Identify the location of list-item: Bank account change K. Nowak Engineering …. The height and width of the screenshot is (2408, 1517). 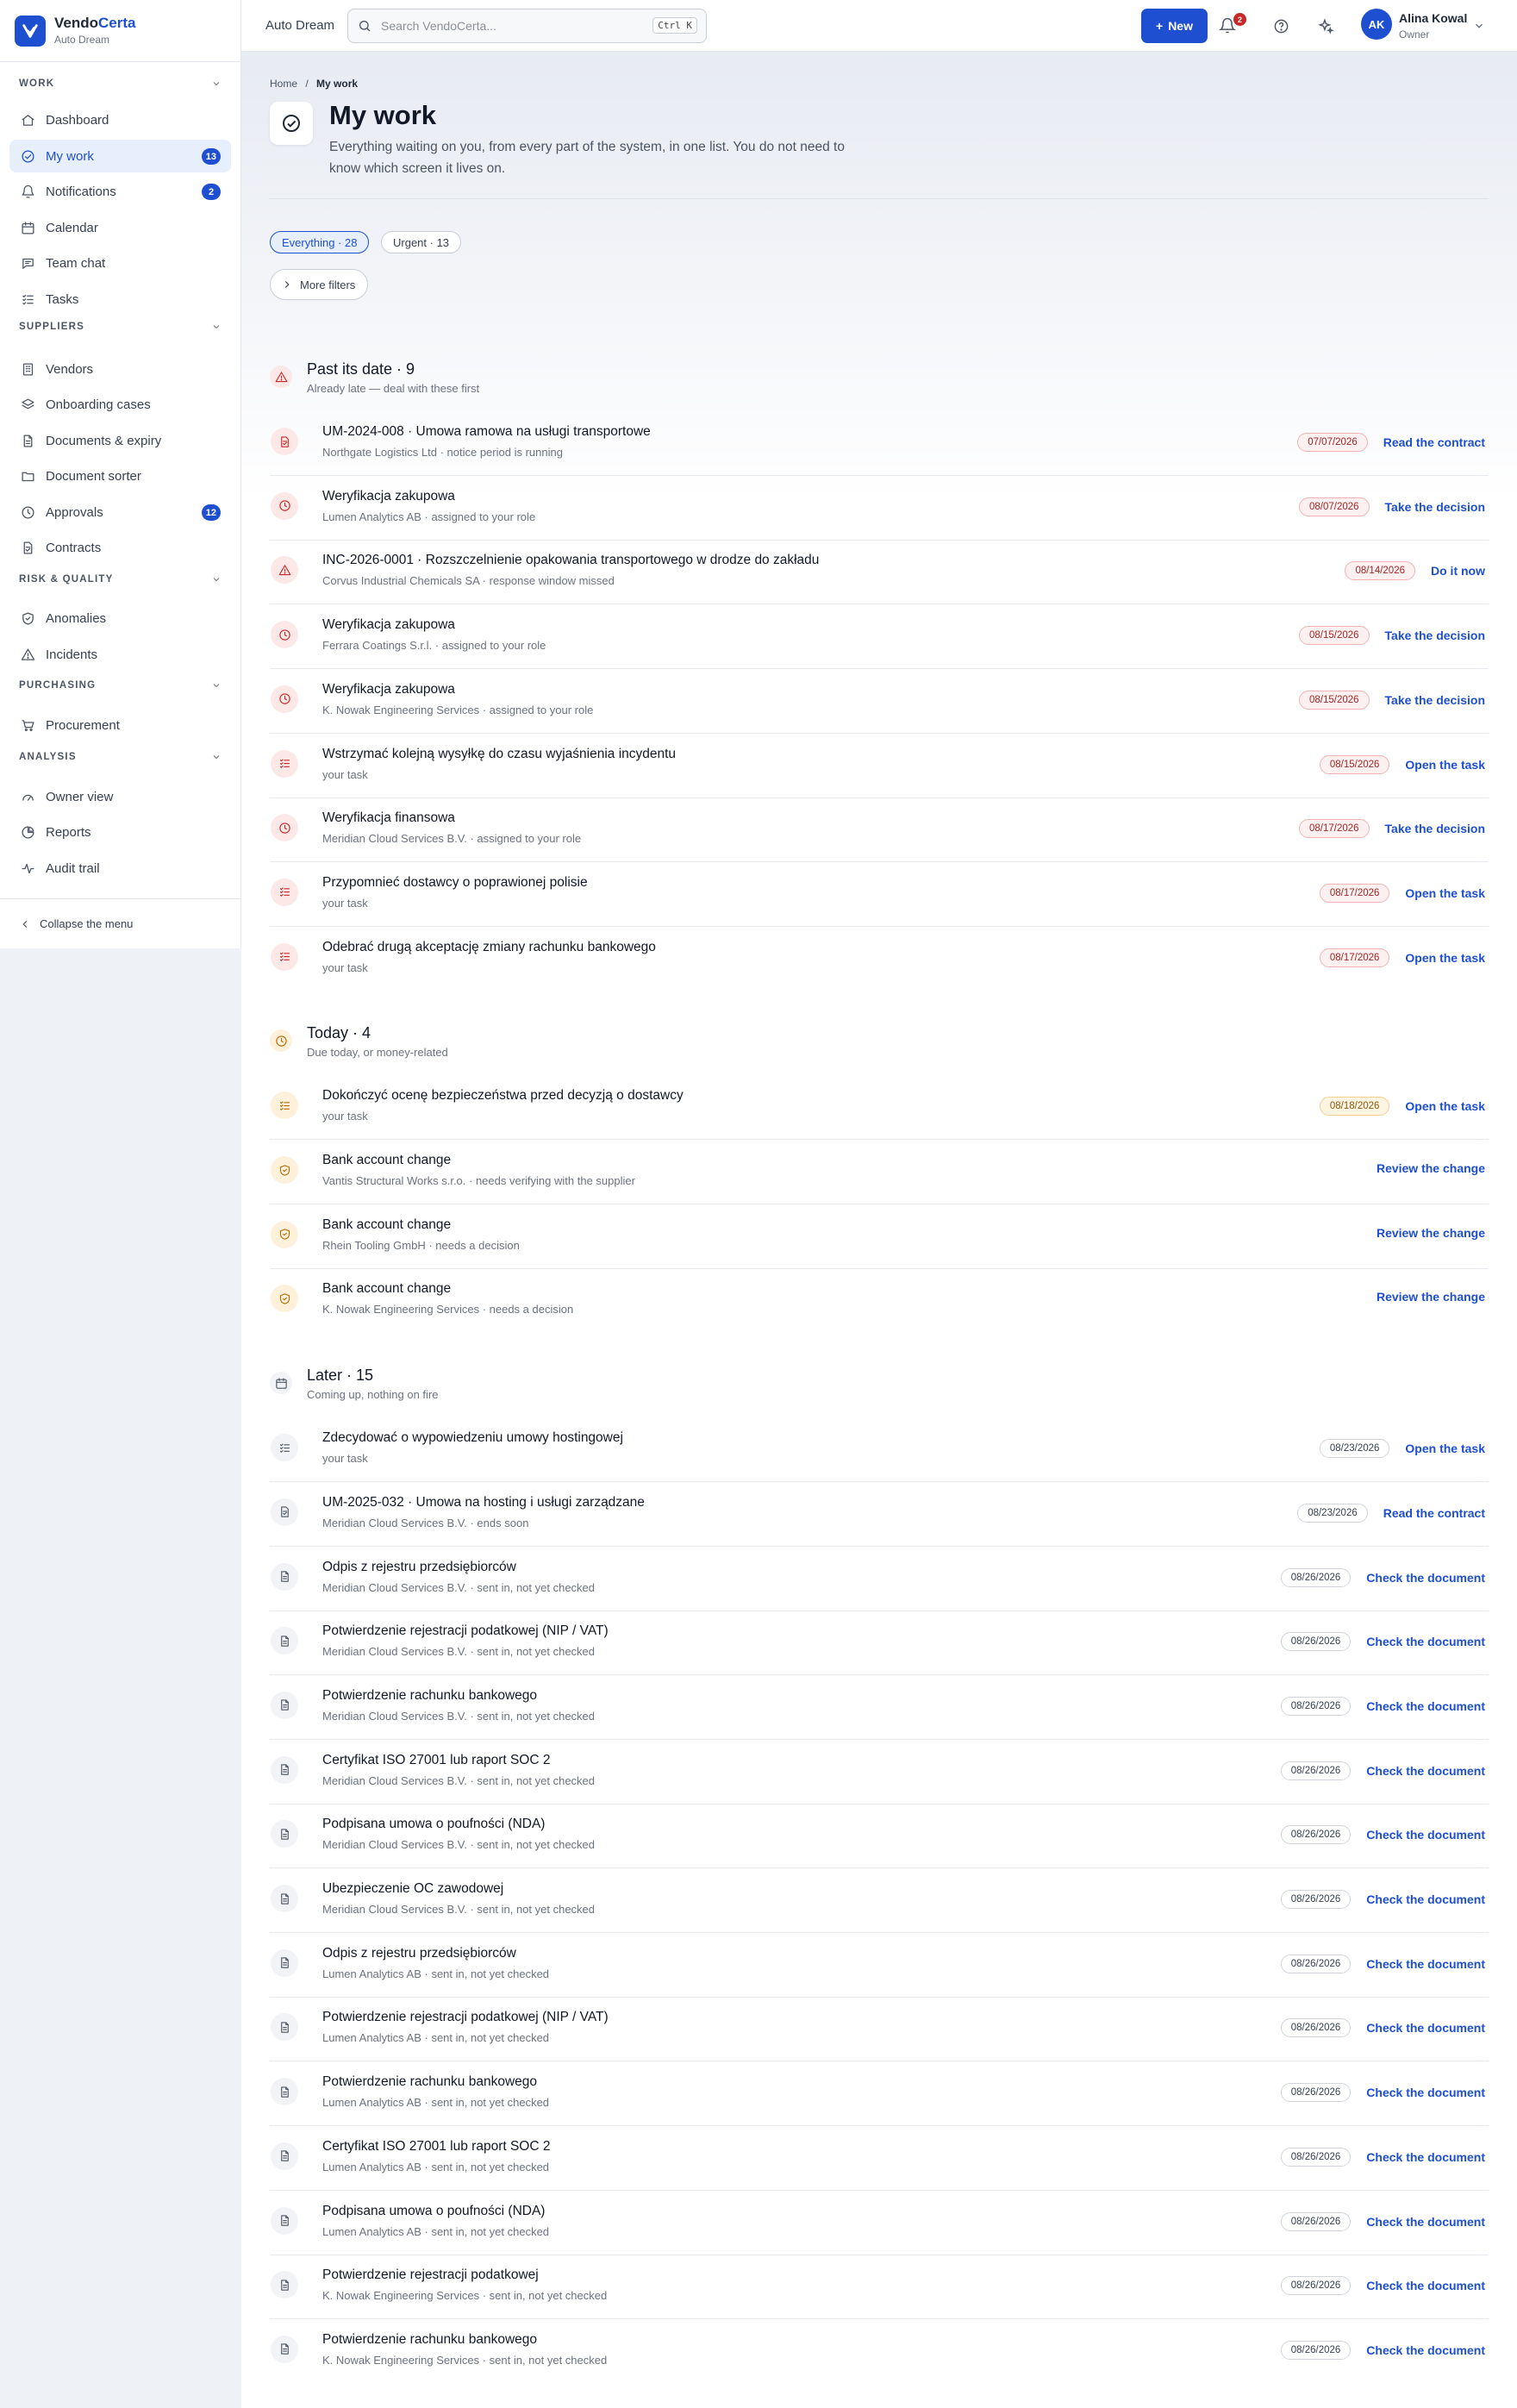
(879, 1301).